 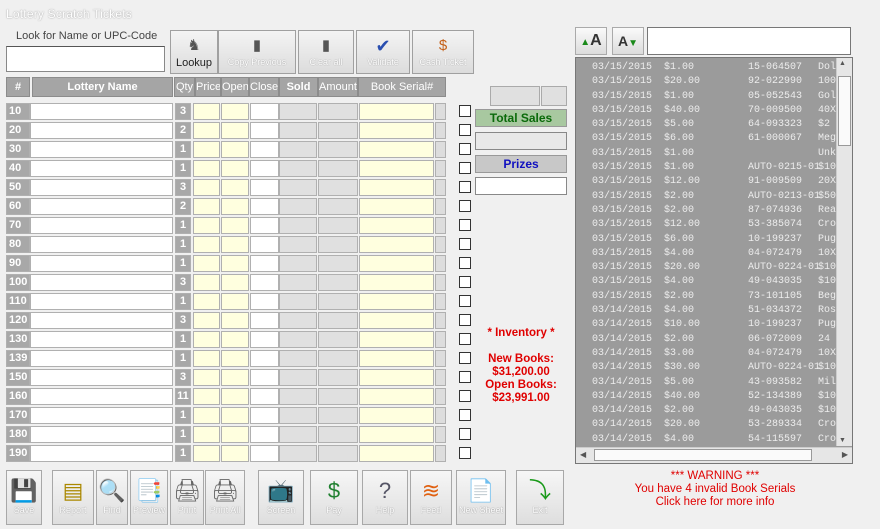 What do you see at coordinates (714, 225) in the screenshot?
I see `log-row: 03/15/2015 $12.00 53-385074 Cro` at bounding box center [714, 225].